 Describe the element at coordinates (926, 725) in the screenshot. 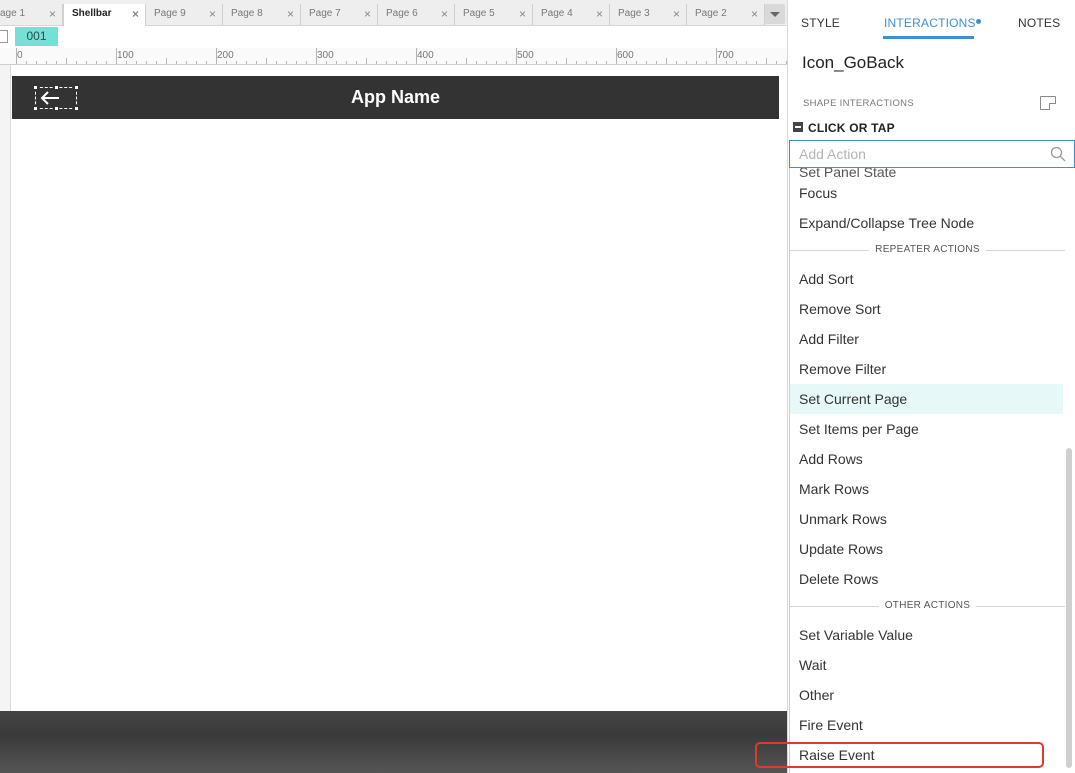

I see `action-option: Fire Event` at that location.